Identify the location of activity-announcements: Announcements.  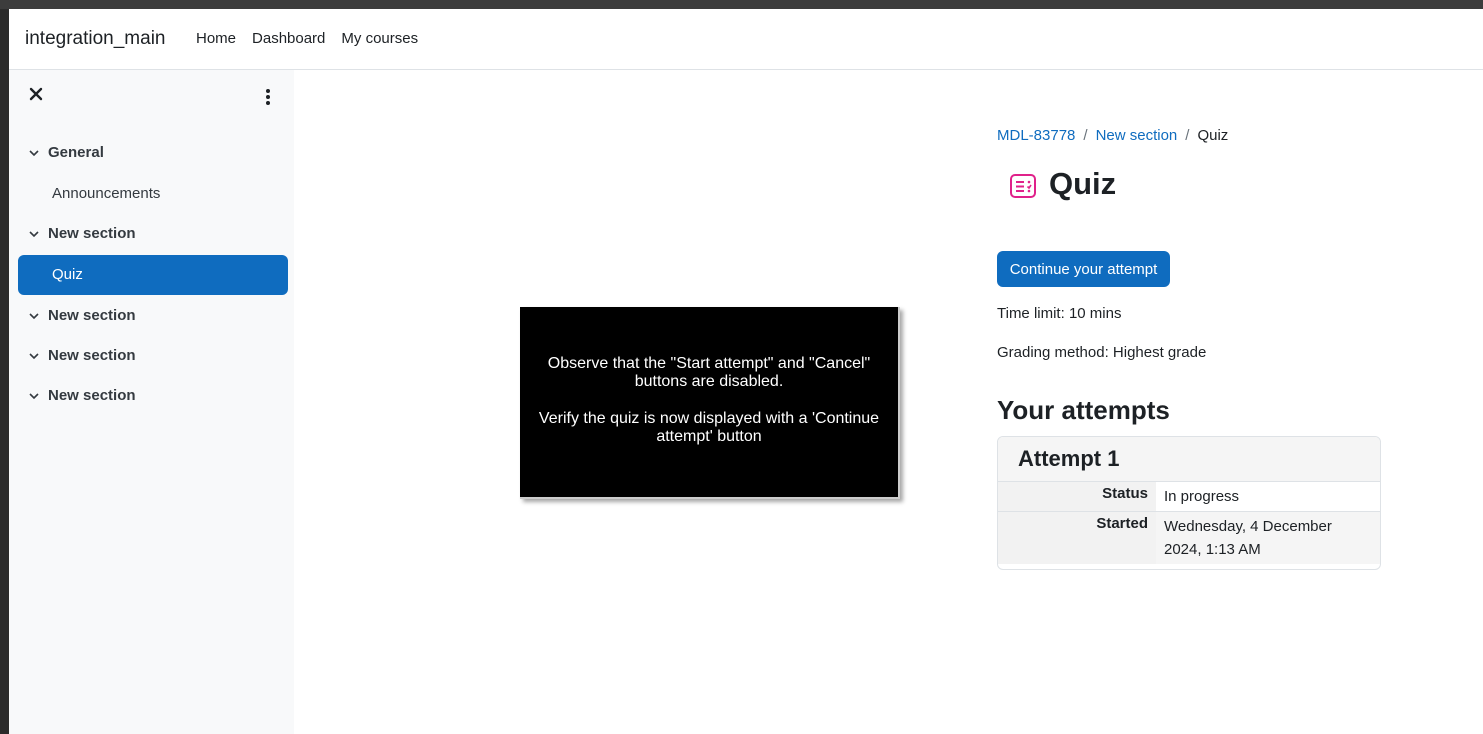
(153, 193).